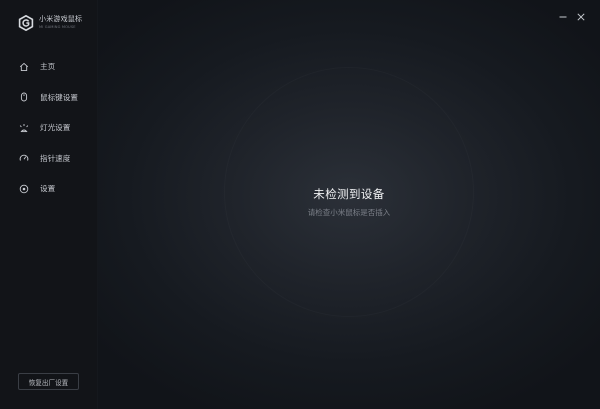  What do you see at coordinates (24, 97) in the screenshot?
I see `mouse-icon` at bounding box center [24, 97].